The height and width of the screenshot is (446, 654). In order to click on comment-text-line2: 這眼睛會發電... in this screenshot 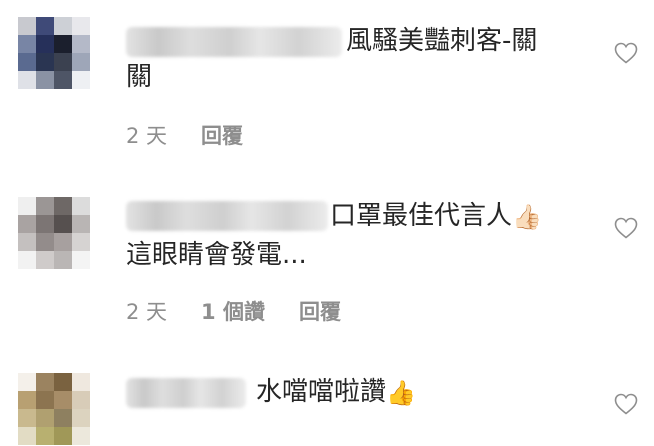, I will do `click(216, 255)`.